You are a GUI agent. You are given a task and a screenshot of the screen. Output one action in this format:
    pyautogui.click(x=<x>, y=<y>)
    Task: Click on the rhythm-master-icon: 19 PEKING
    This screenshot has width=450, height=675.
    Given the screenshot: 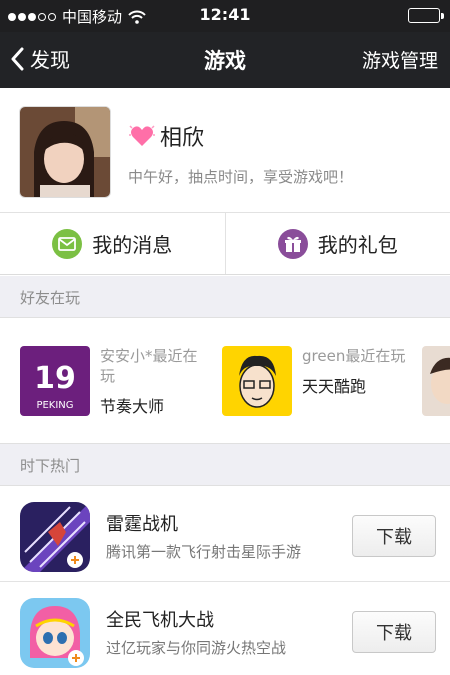 What is the action you would take?
    pyautogui.click(x=55, y=381)
    